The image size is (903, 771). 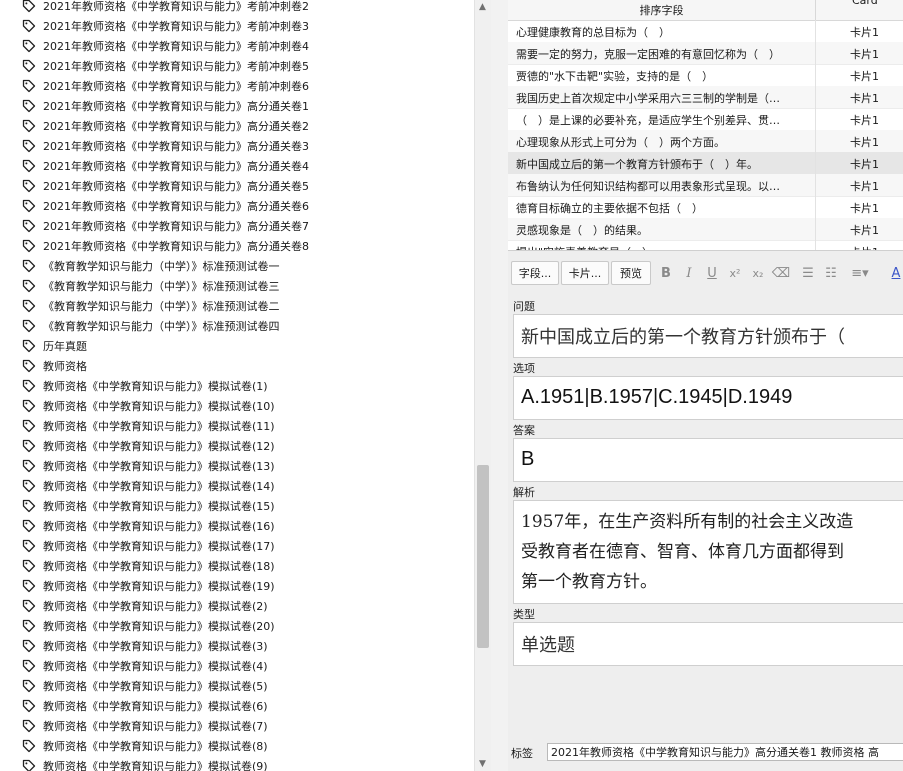 I want to click on analysis-line: 第一个教育方针。, so click(x=712, y=582).